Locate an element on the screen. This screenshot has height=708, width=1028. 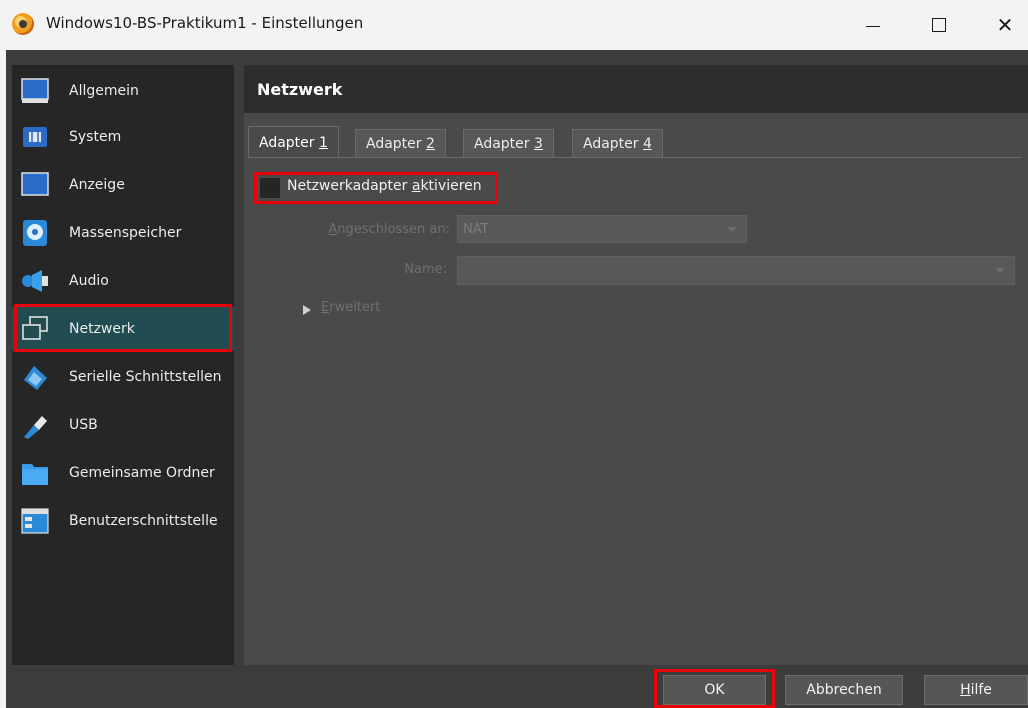
tab-adapter-3: Adapter 3 is located at coordinates (508, 143).